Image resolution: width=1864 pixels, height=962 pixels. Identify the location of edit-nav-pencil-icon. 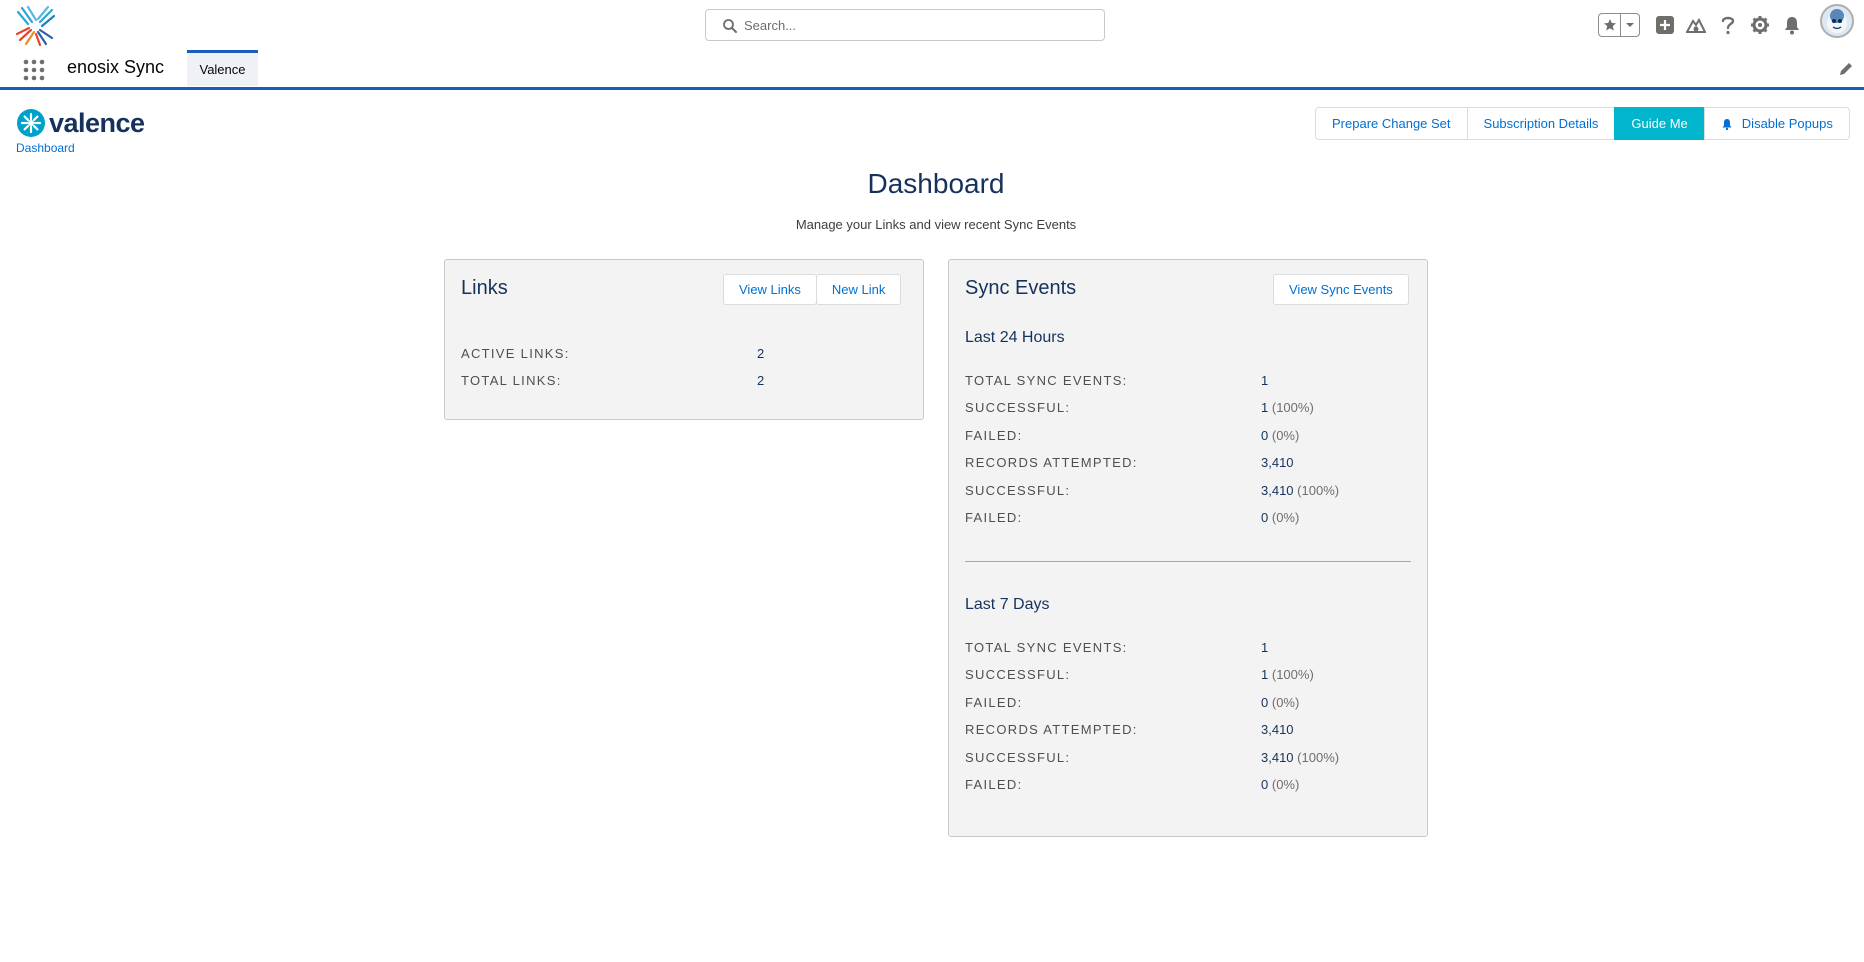
(1846, 69).